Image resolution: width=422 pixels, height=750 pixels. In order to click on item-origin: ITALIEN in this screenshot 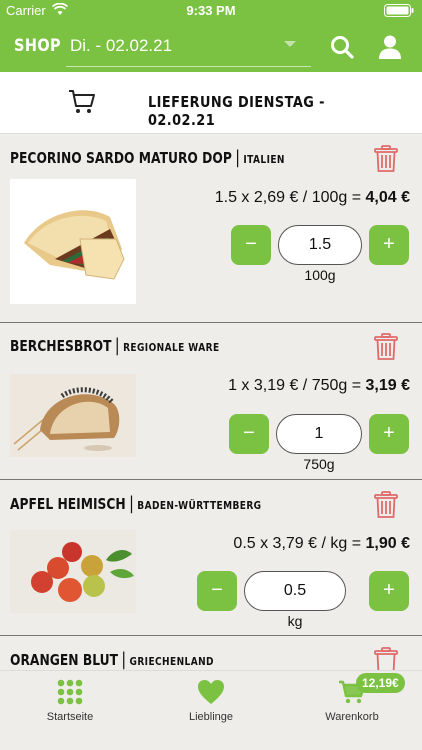, I will do `click(264, 159)`.